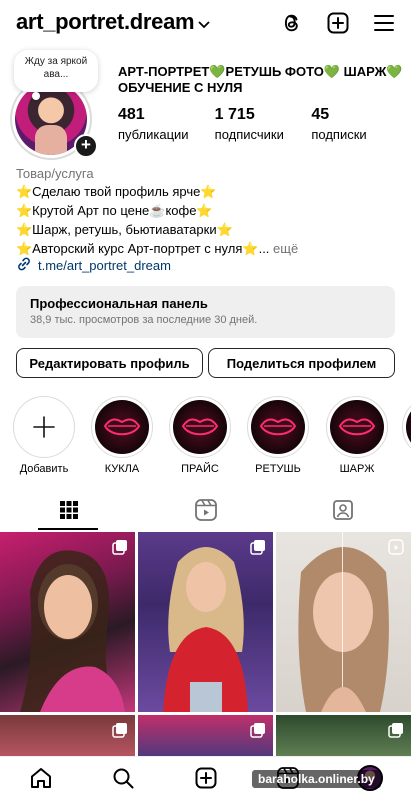  I want to click on stat-following-label: подписки, so click(339, 134).